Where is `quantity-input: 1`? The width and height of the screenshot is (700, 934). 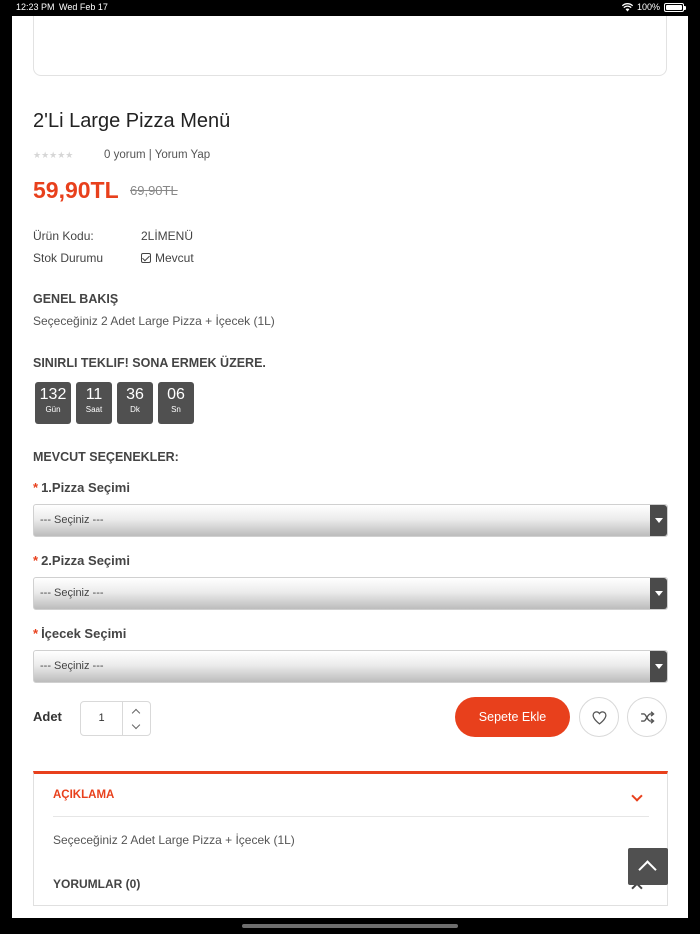
quantity-input: 1 is located at coordinates (102, 718).